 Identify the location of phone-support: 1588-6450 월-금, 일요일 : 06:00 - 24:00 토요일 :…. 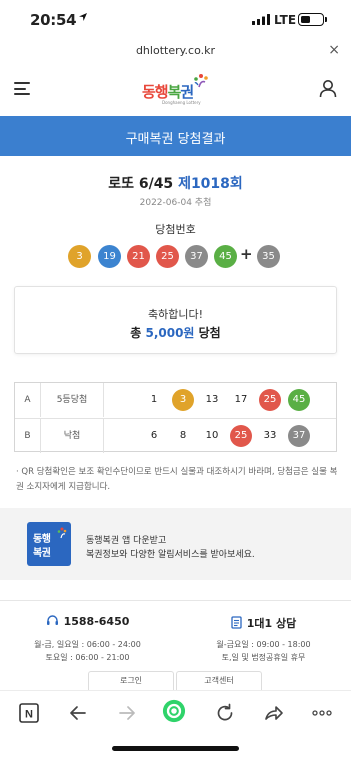
(87, 639).